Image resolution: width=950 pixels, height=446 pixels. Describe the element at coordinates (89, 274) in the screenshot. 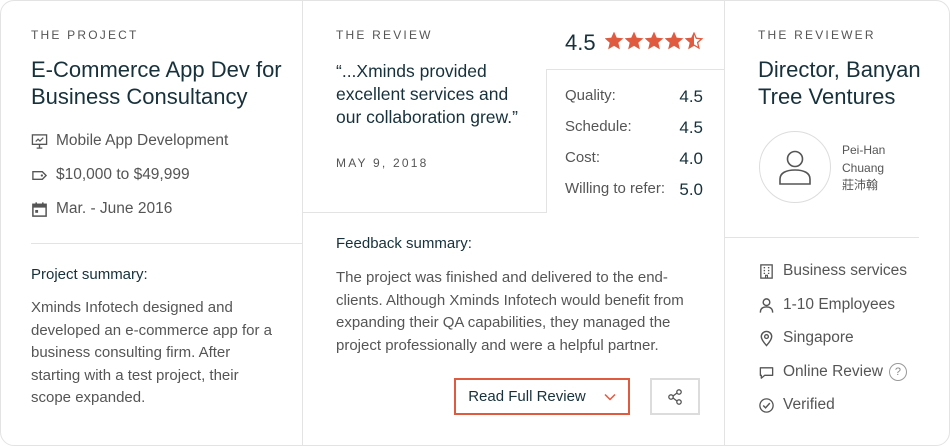

I see `project-summary-heading: Project summary:` at that location.